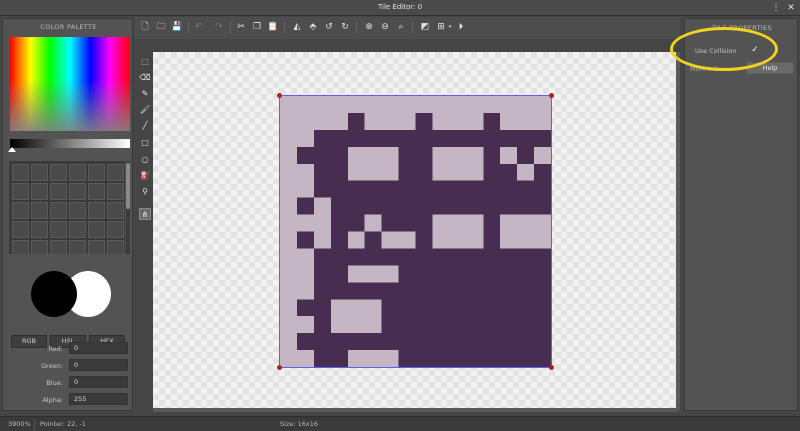  What do you see at coordinates (145, 27) in the screenshot?
I see `new-file-icon: 🗋` at bounding box center [145, 27].